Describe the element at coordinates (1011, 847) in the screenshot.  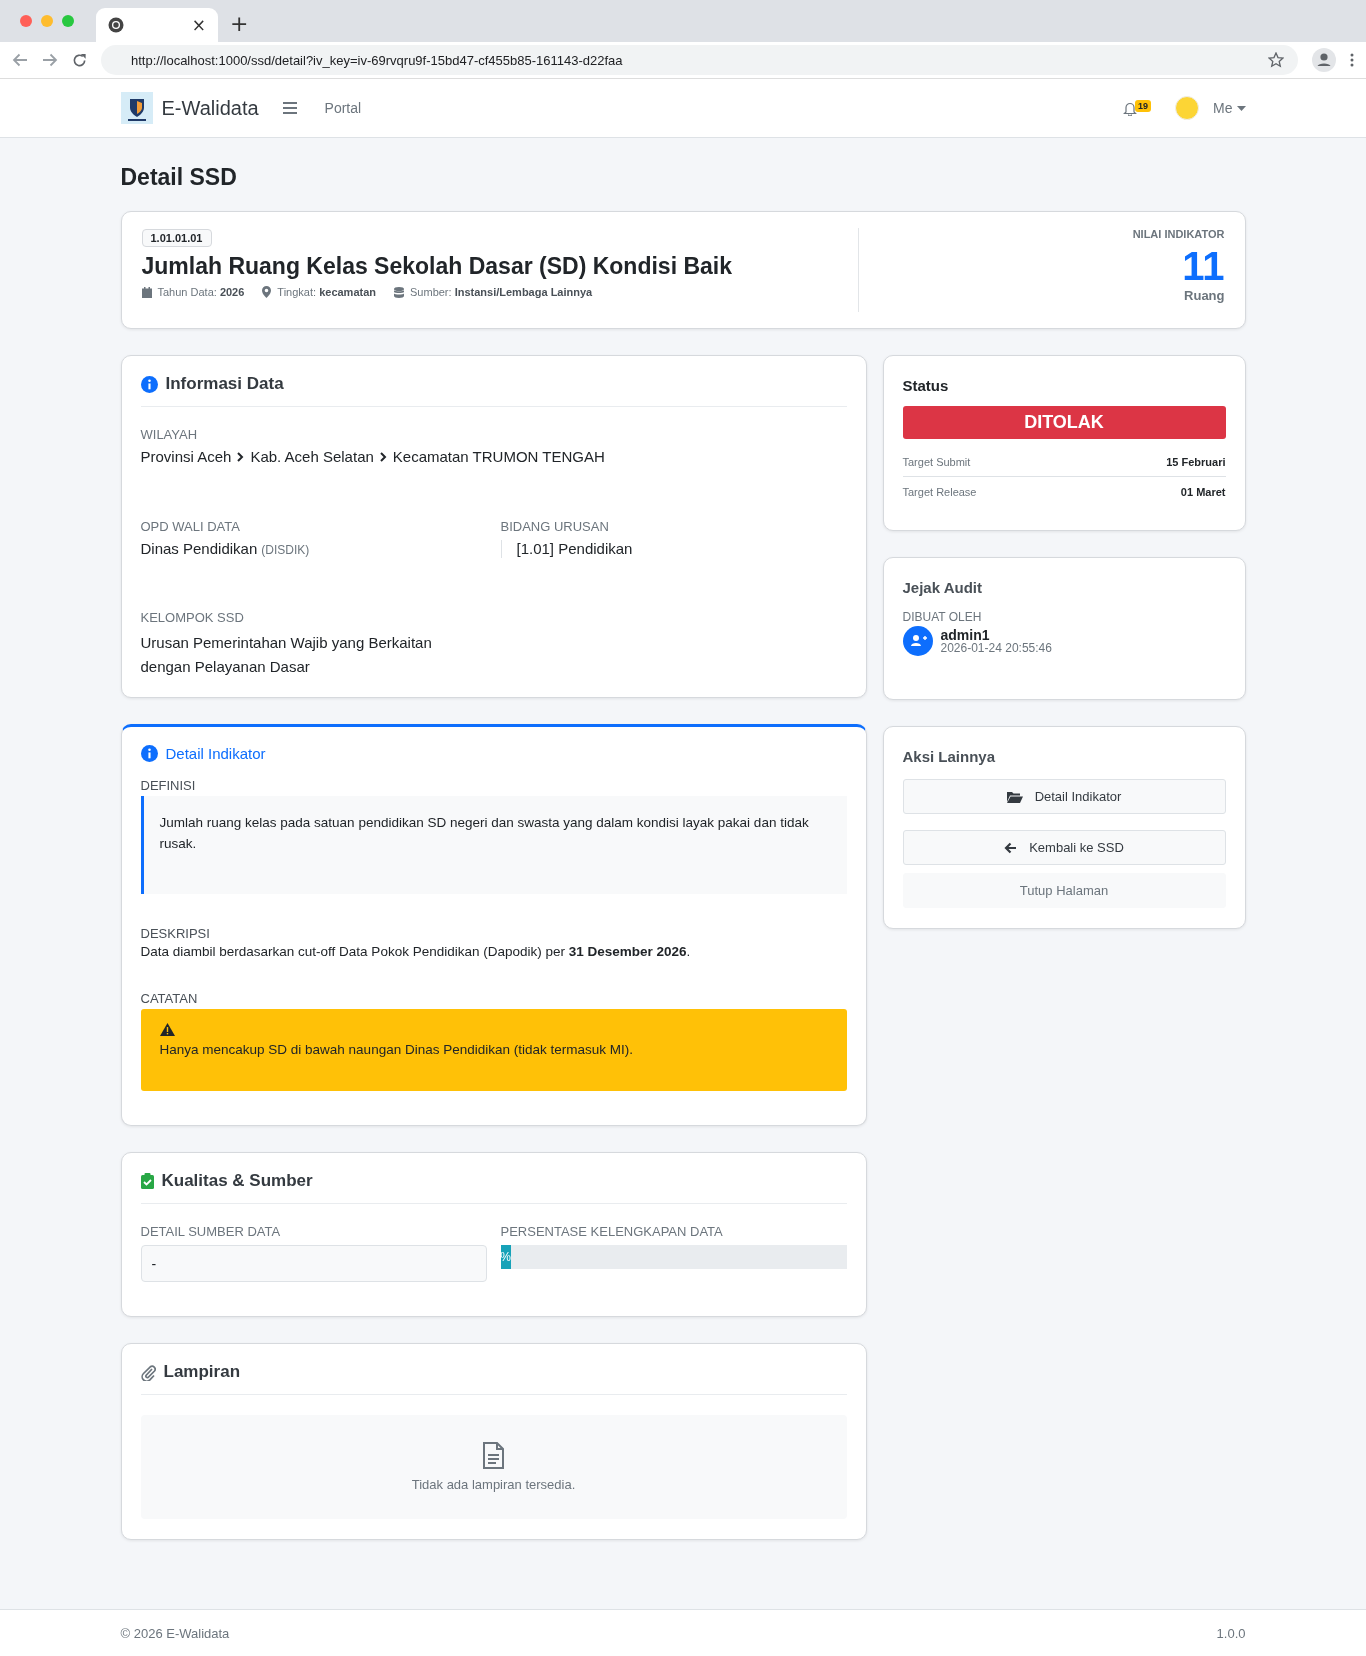
I see `arrow-left-icon` at that location.